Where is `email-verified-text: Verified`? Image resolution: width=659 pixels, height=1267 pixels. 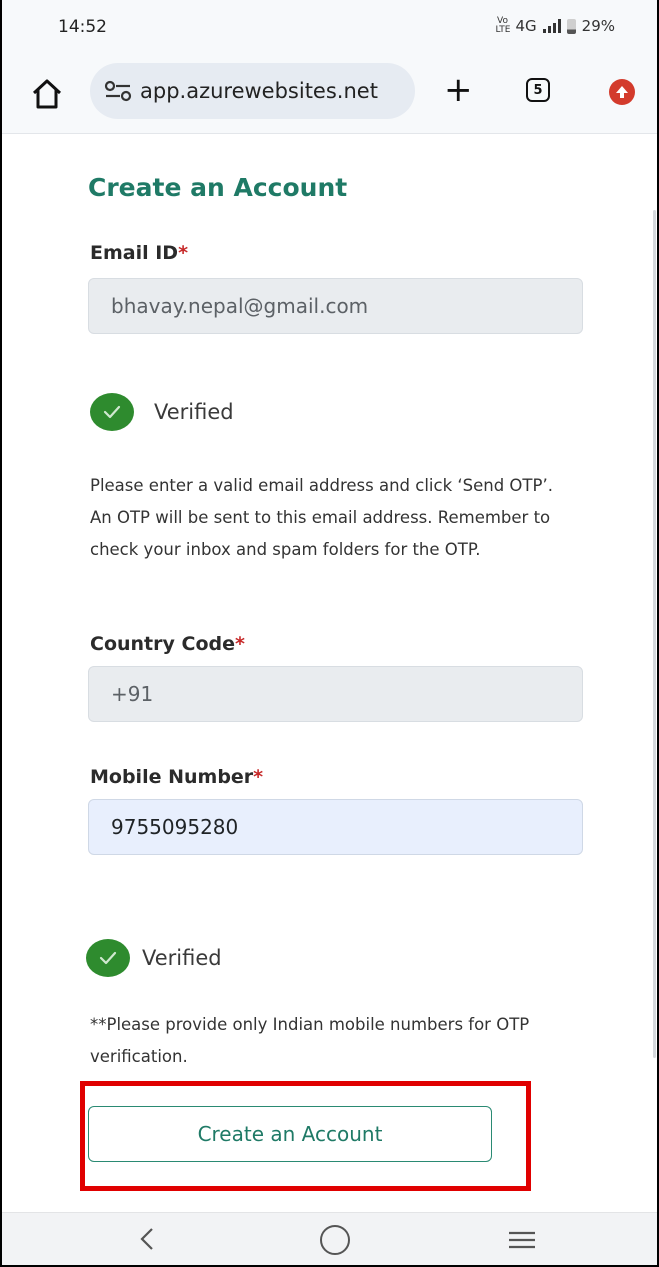
email-verified-text: Verified is located at coordinates (194, 412).